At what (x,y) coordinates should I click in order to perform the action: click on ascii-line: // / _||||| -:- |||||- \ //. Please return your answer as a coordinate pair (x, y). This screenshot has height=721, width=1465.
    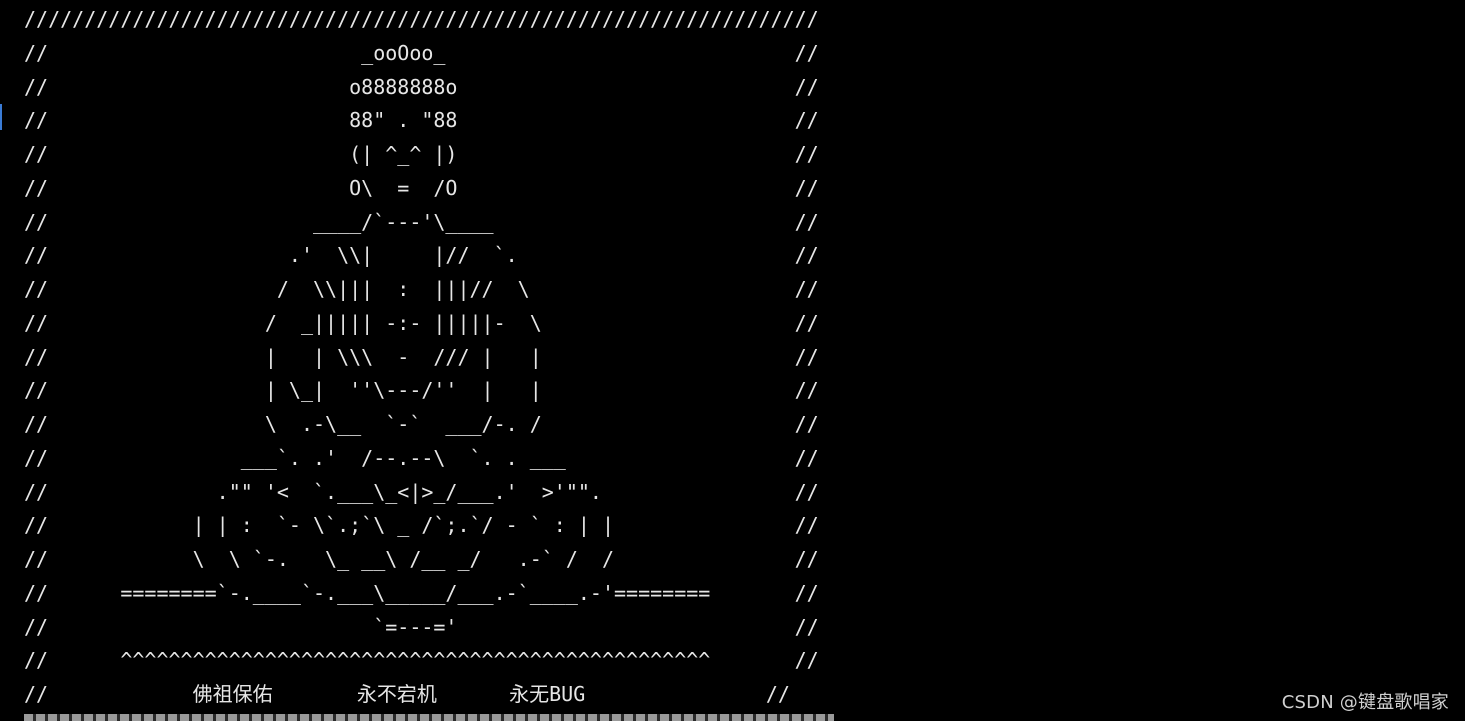
    Looking at the image, I should click on (421, 322).